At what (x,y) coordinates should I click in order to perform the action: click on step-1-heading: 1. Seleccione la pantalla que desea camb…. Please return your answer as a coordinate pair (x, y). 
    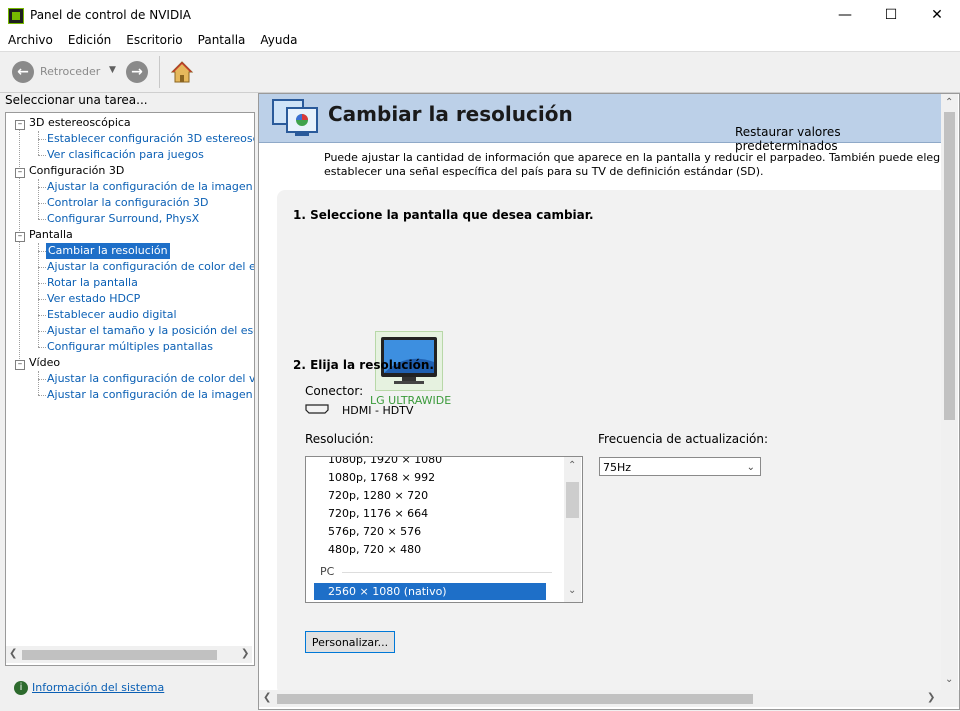
    Looking at the image, I should click on (443, 215).